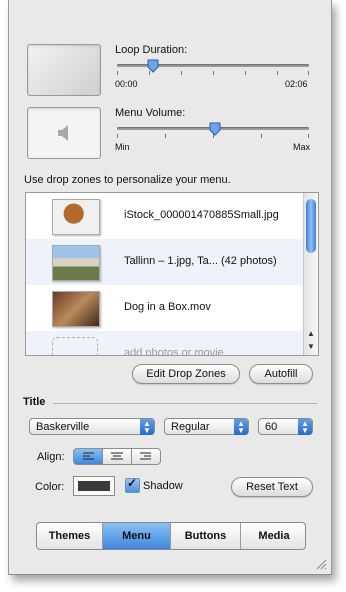 Image resolution: width=346 pixels, height=592 pixels. I want to click on tab-buttons: Buttons, so click(206, 536).